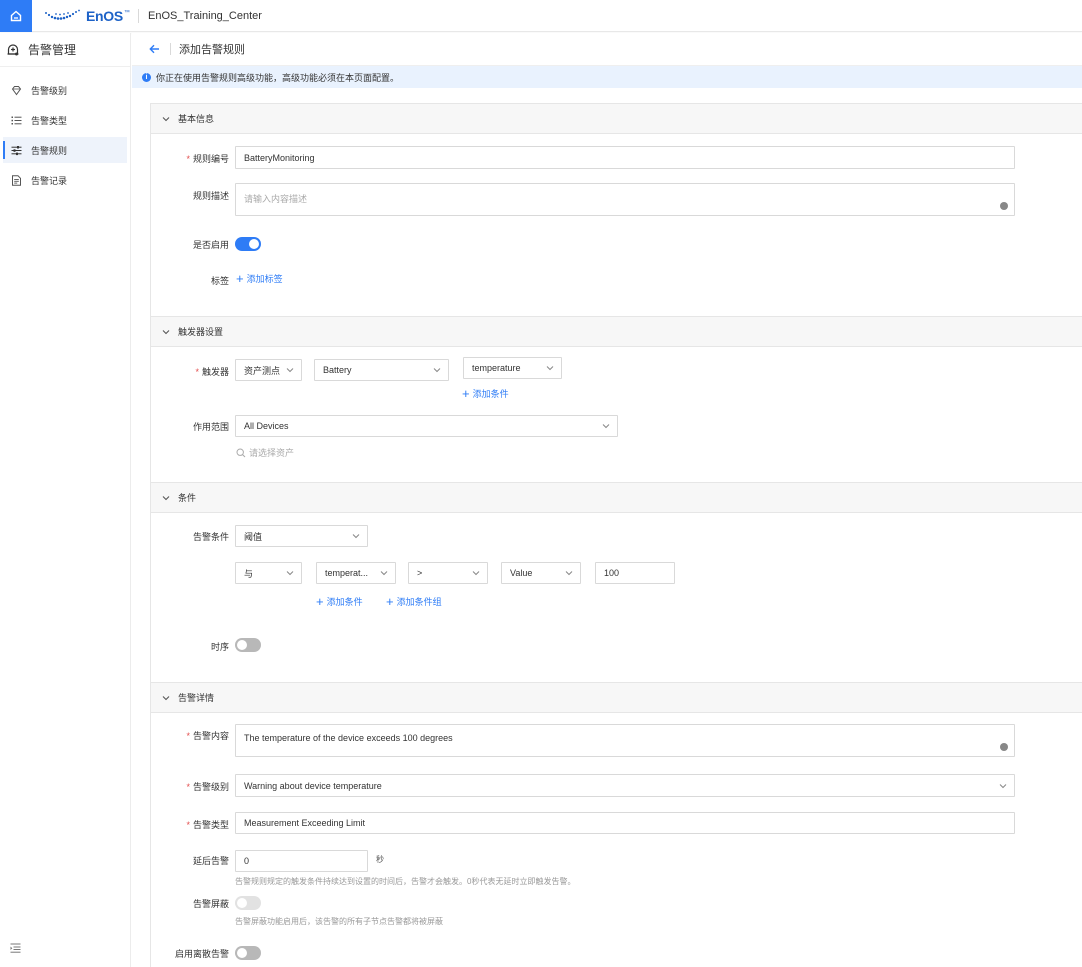 The width and height of the screenshot is (1082, 967). Describe the element at coordinates (65, 120) in the screenshot. I see `sidebar-item-alarm-type: 告警类型` at that location.